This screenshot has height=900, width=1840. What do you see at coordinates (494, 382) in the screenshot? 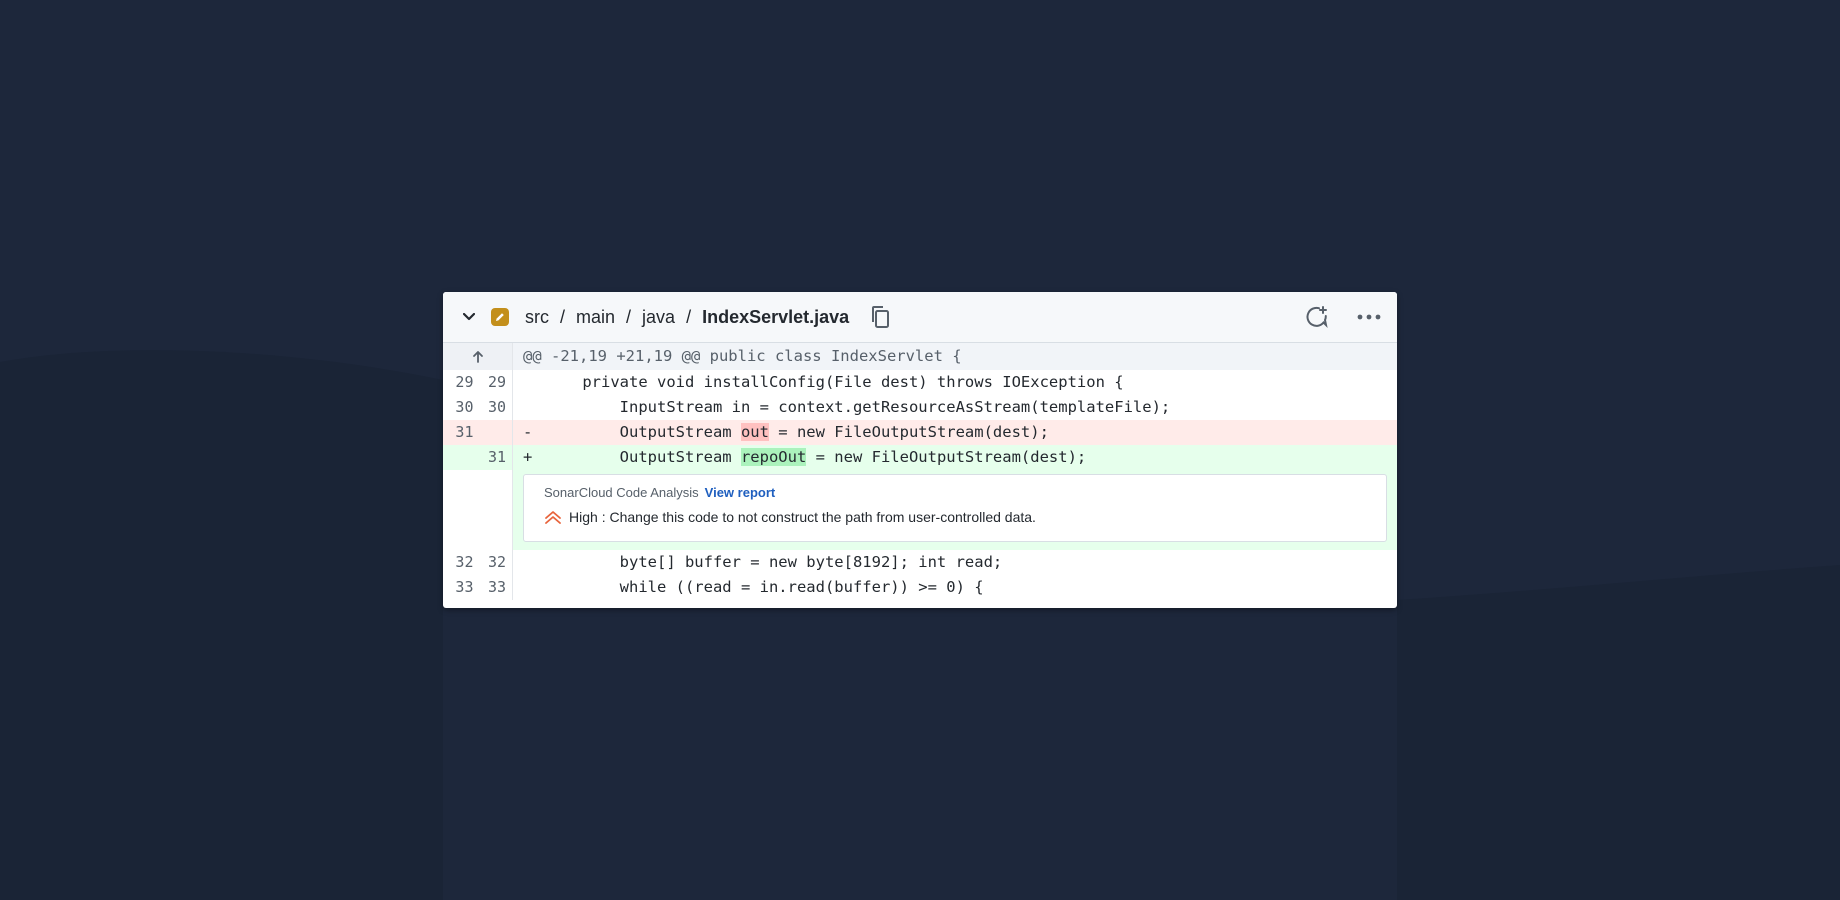
I see `new-line-number: 29` at bounding box center [494, 382].